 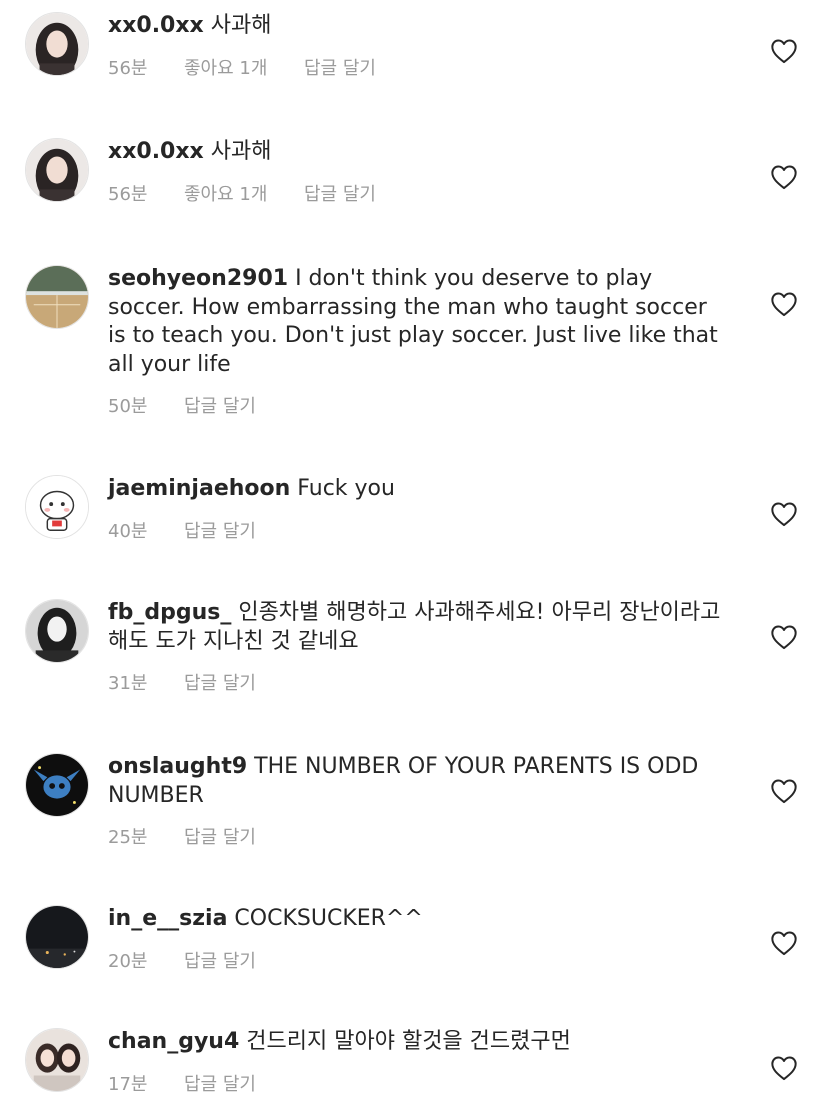 What do you see at coordinates (128, 406) in the screenshot?
I see `comment-time: 50분` at bounding box center [128, 406].